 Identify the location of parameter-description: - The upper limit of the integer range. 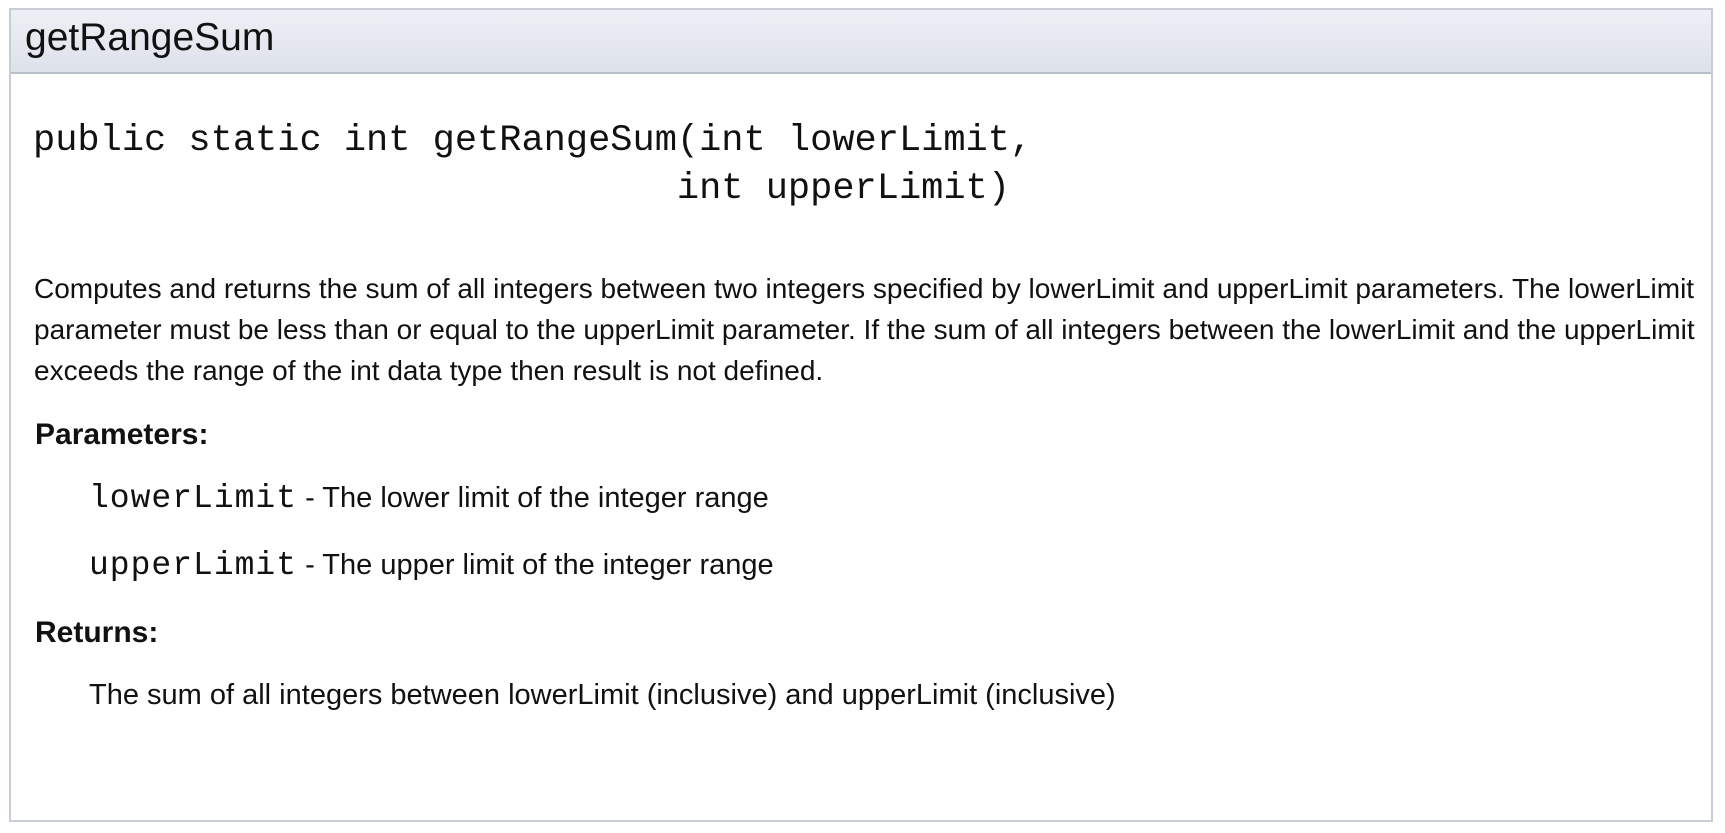
(535, 565).